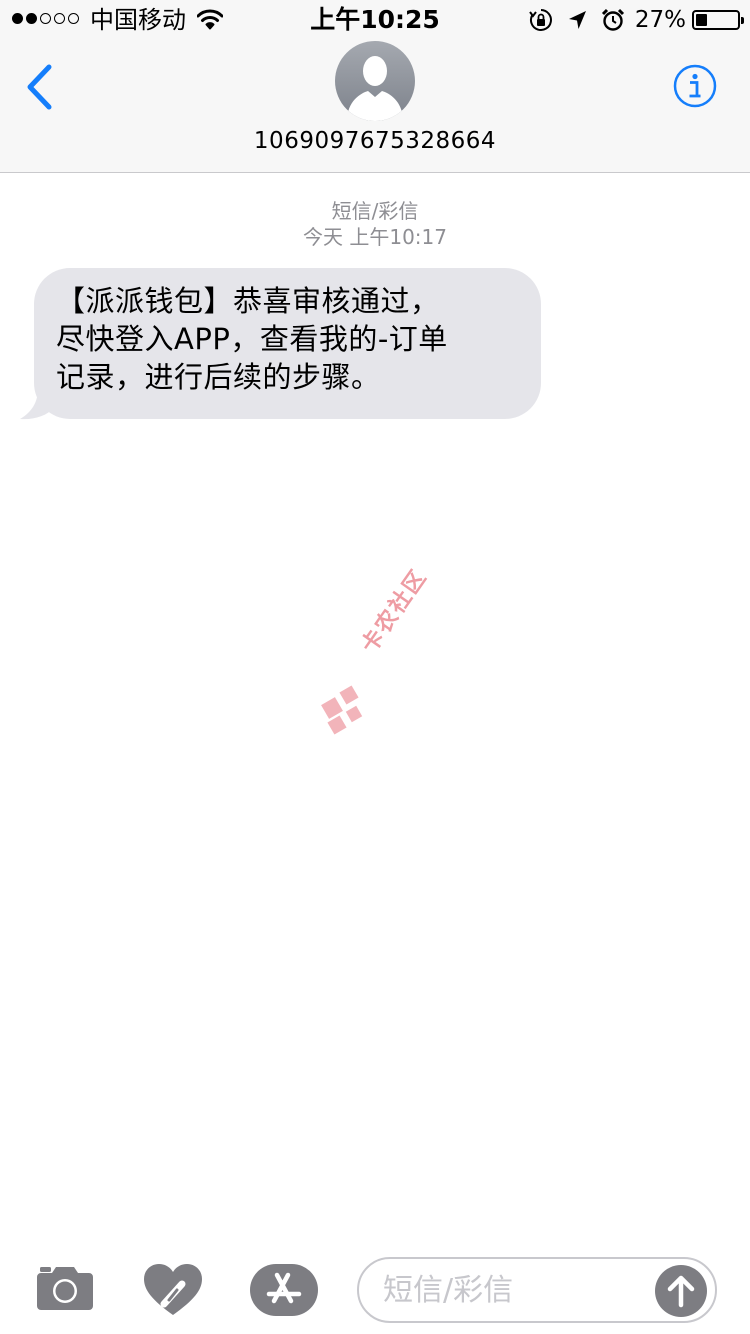 This screenshot has width=750, height=1334. I want to click on camera-button, so click(65, 1289).